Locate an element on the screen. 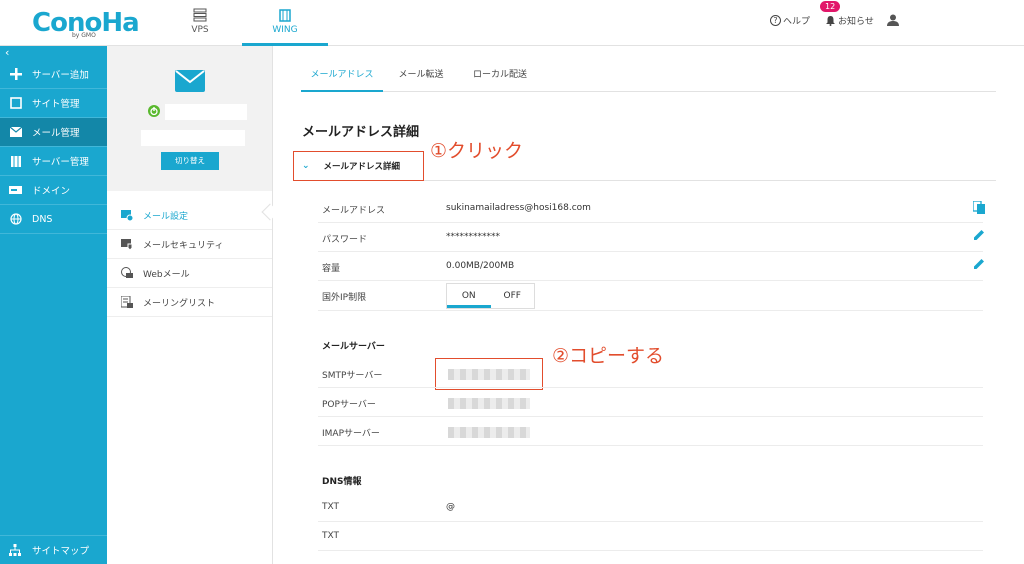  capacity-value: 0.00MB/200MB is located at coordinates (480, 266).